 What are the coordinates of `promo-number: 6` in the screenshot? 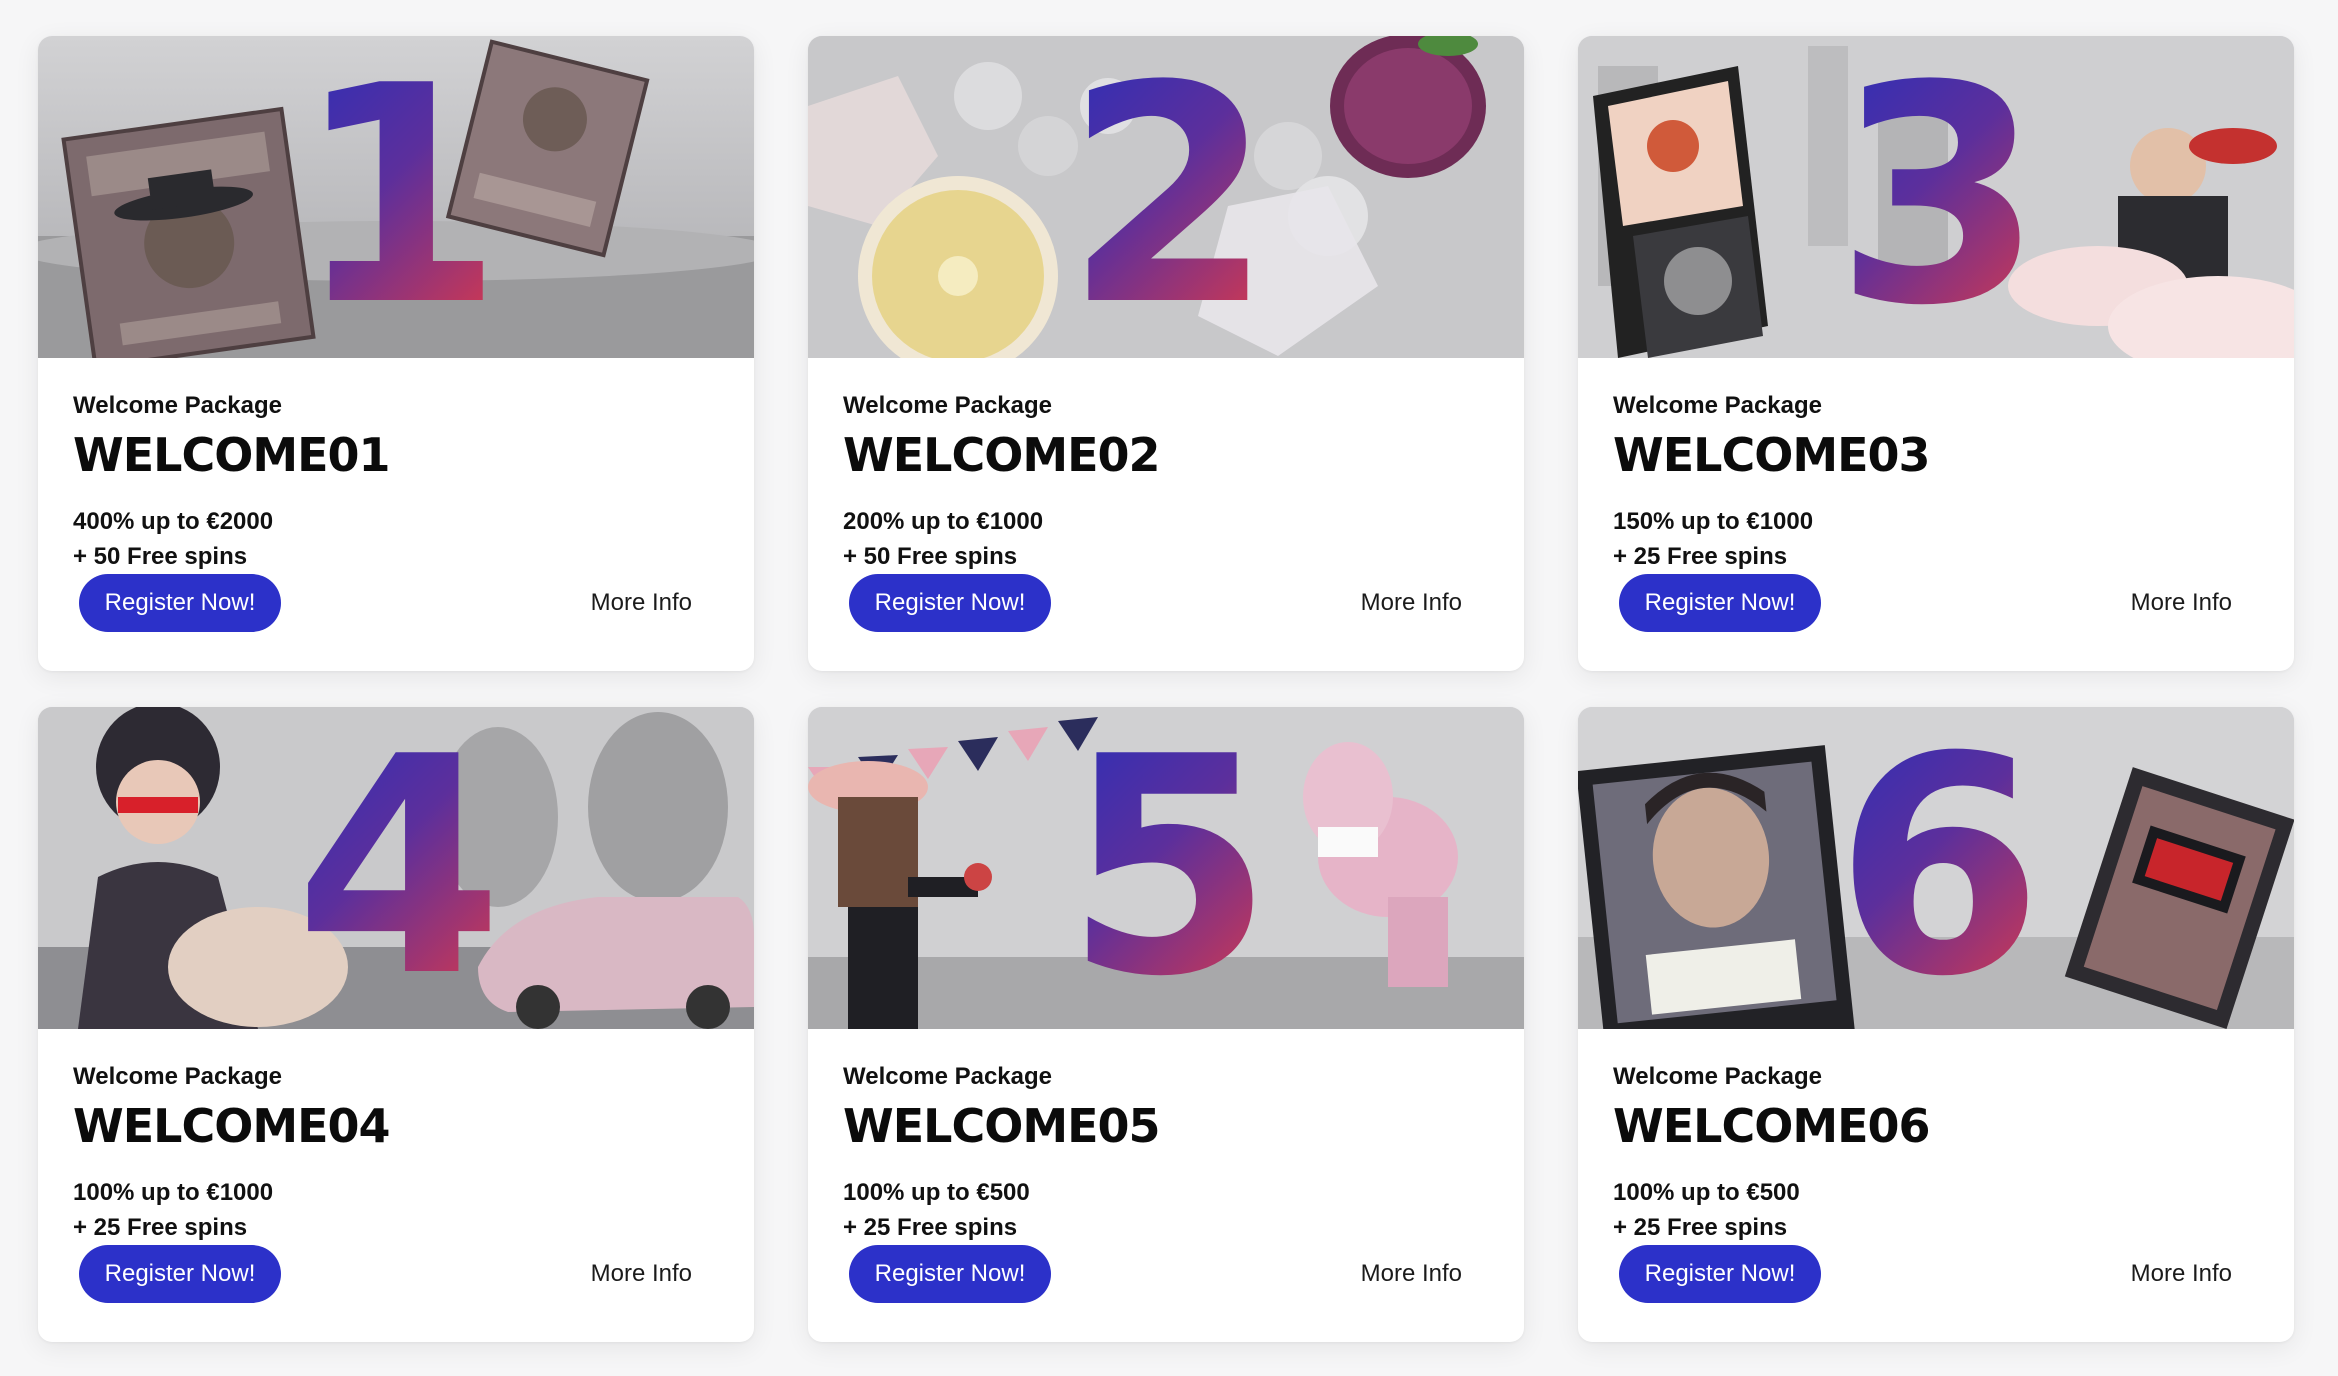 It's located at (1939, 868).